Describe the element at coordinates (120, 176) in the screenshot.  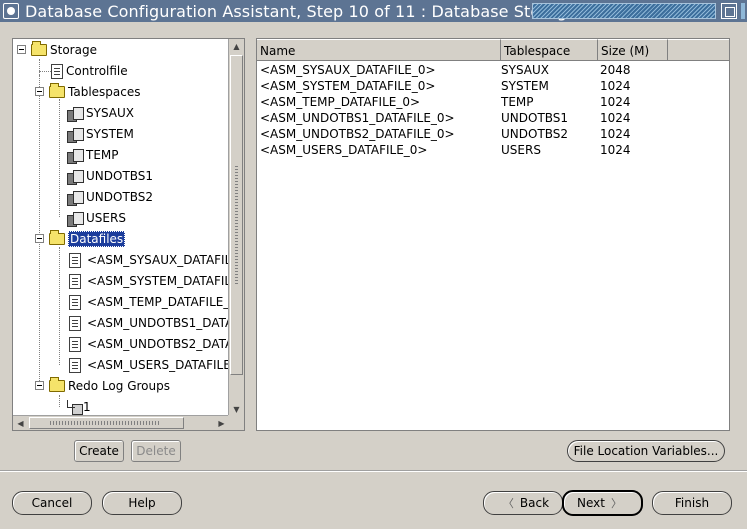
I see `tree-node-label: UNDOTBS1` at that location.